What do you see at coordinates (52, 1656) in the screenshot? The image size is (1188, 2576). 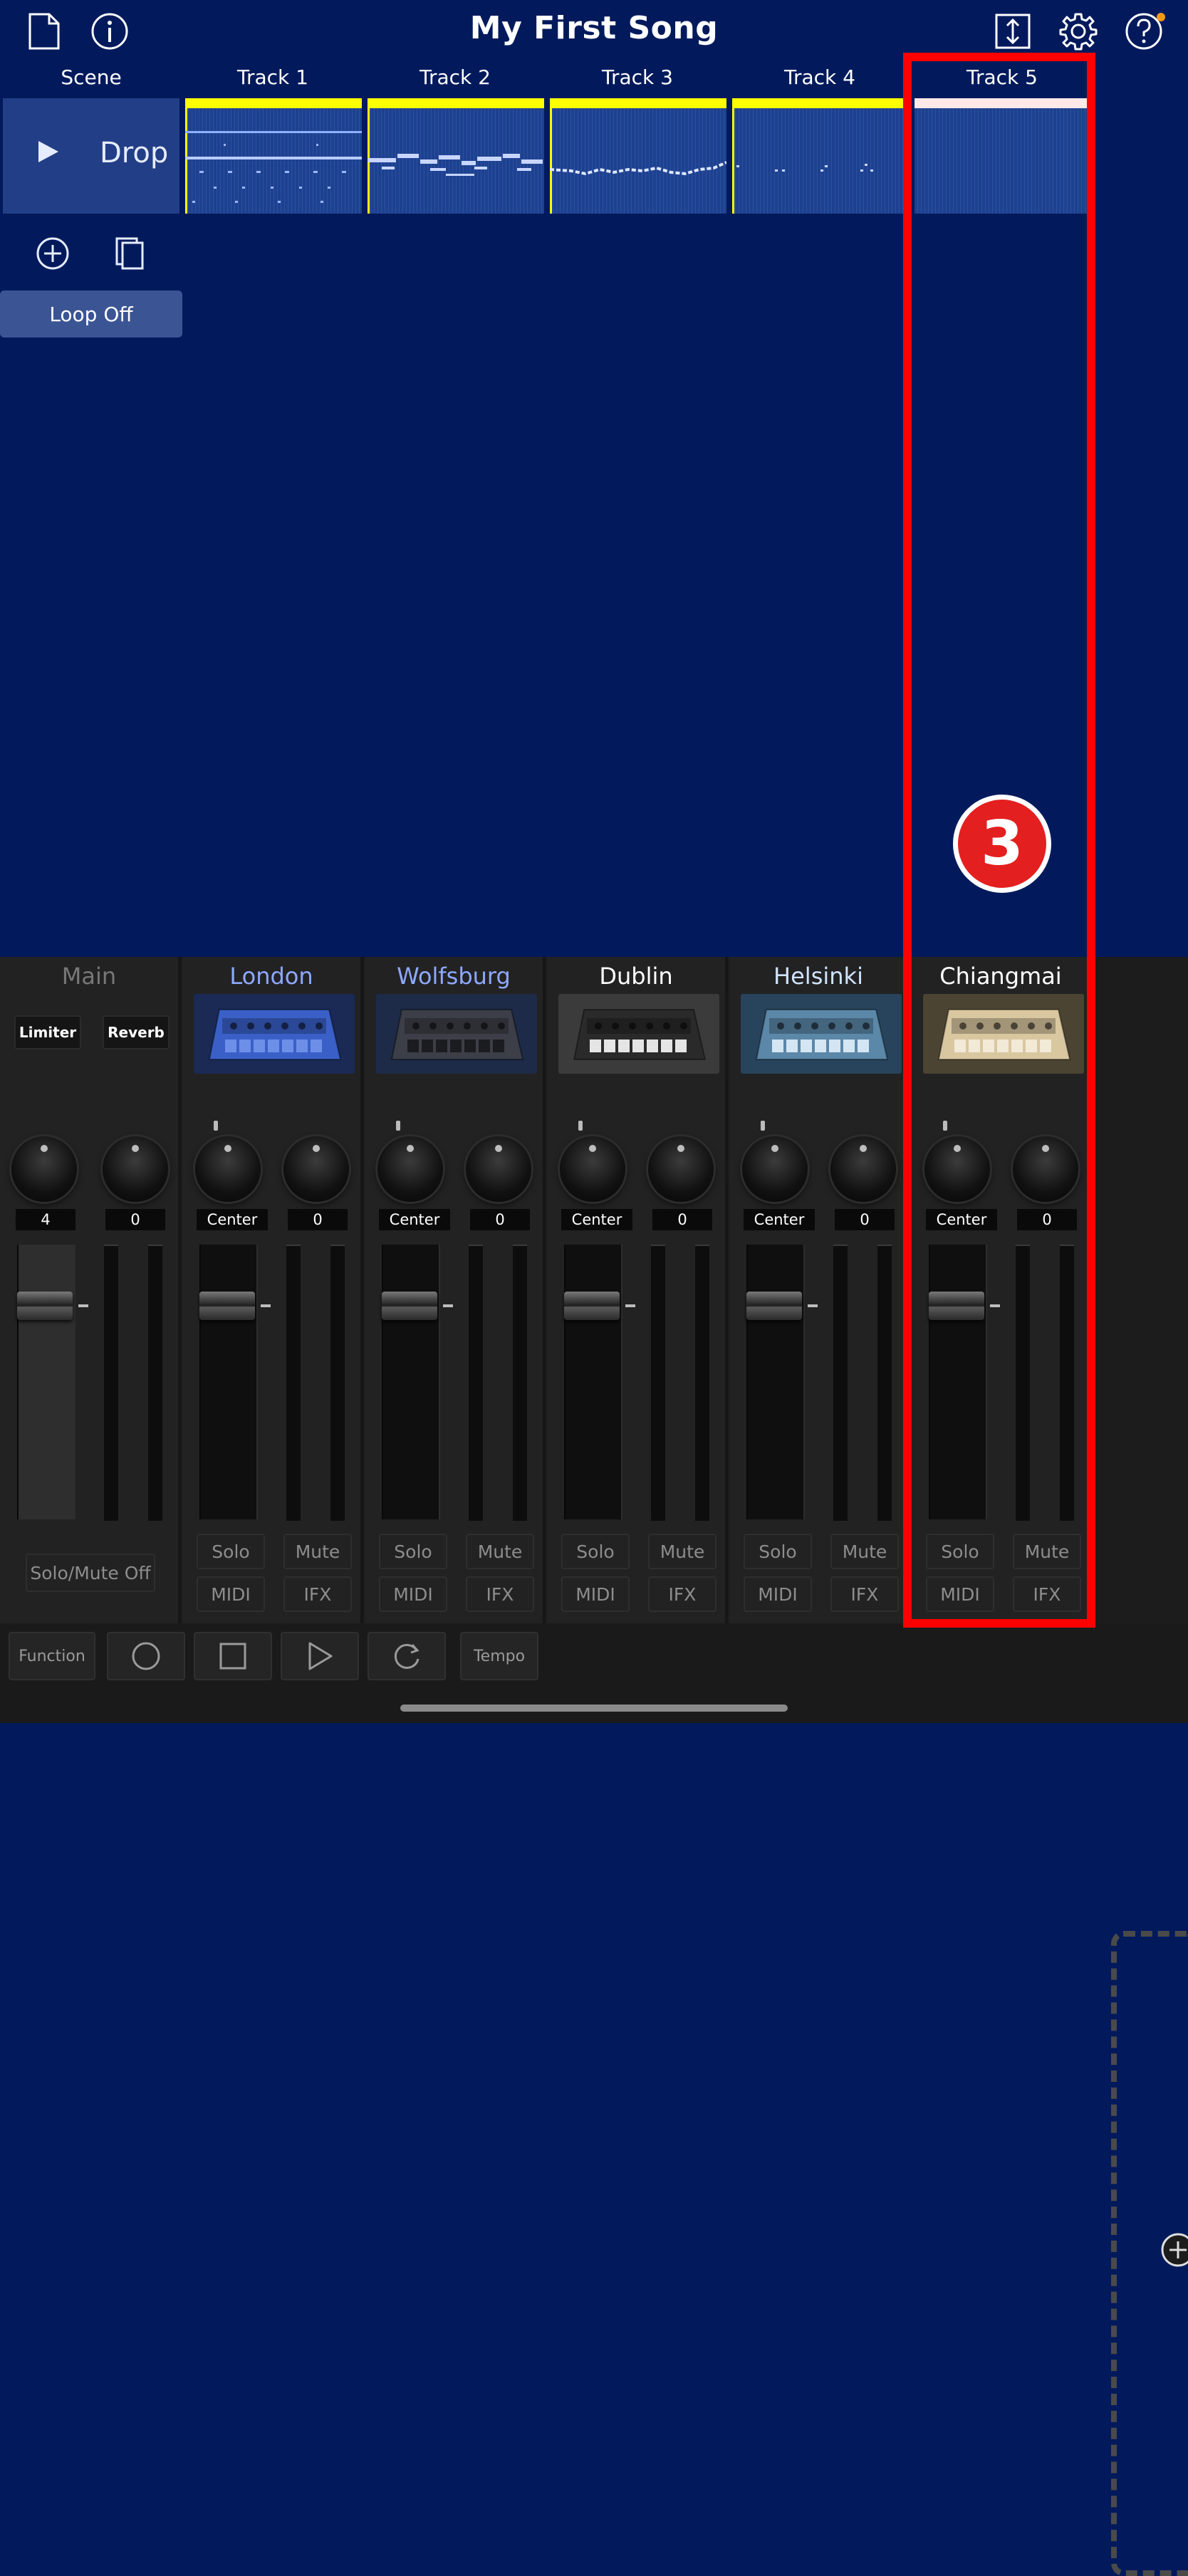 I see `function-button: Function` at bounding box center [52, 1656].